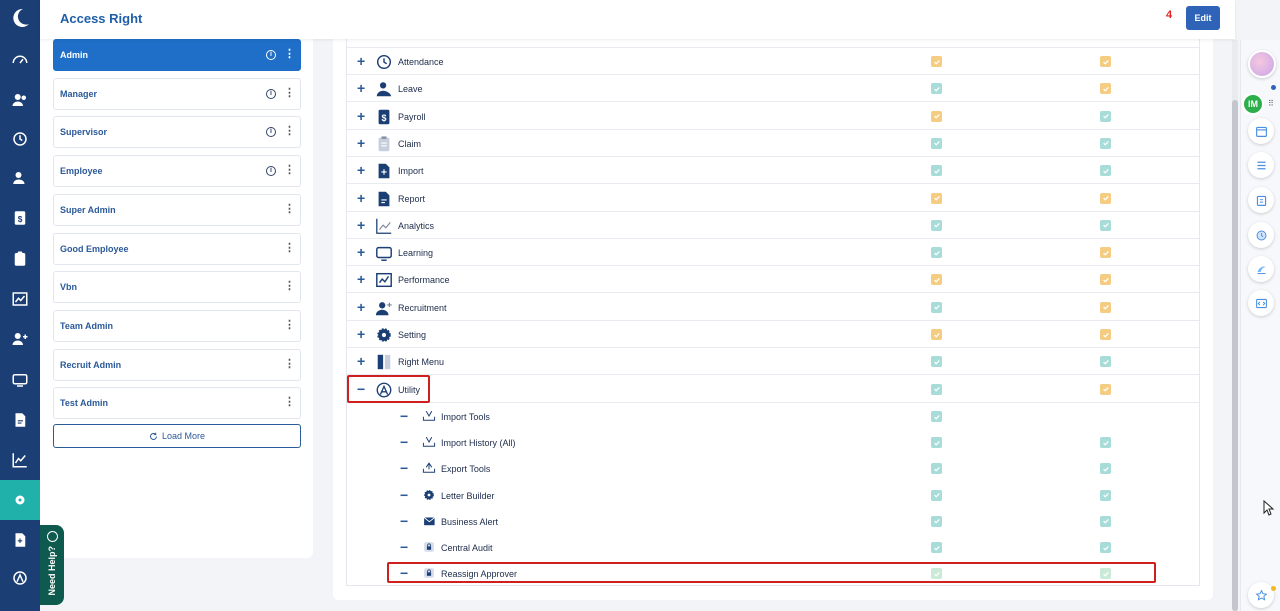 The height and width of the screenshot is (611, 1280). Describe the element at coordinates (177, 436) in the screenshot. I see `load-more-button: Load More` at that location.